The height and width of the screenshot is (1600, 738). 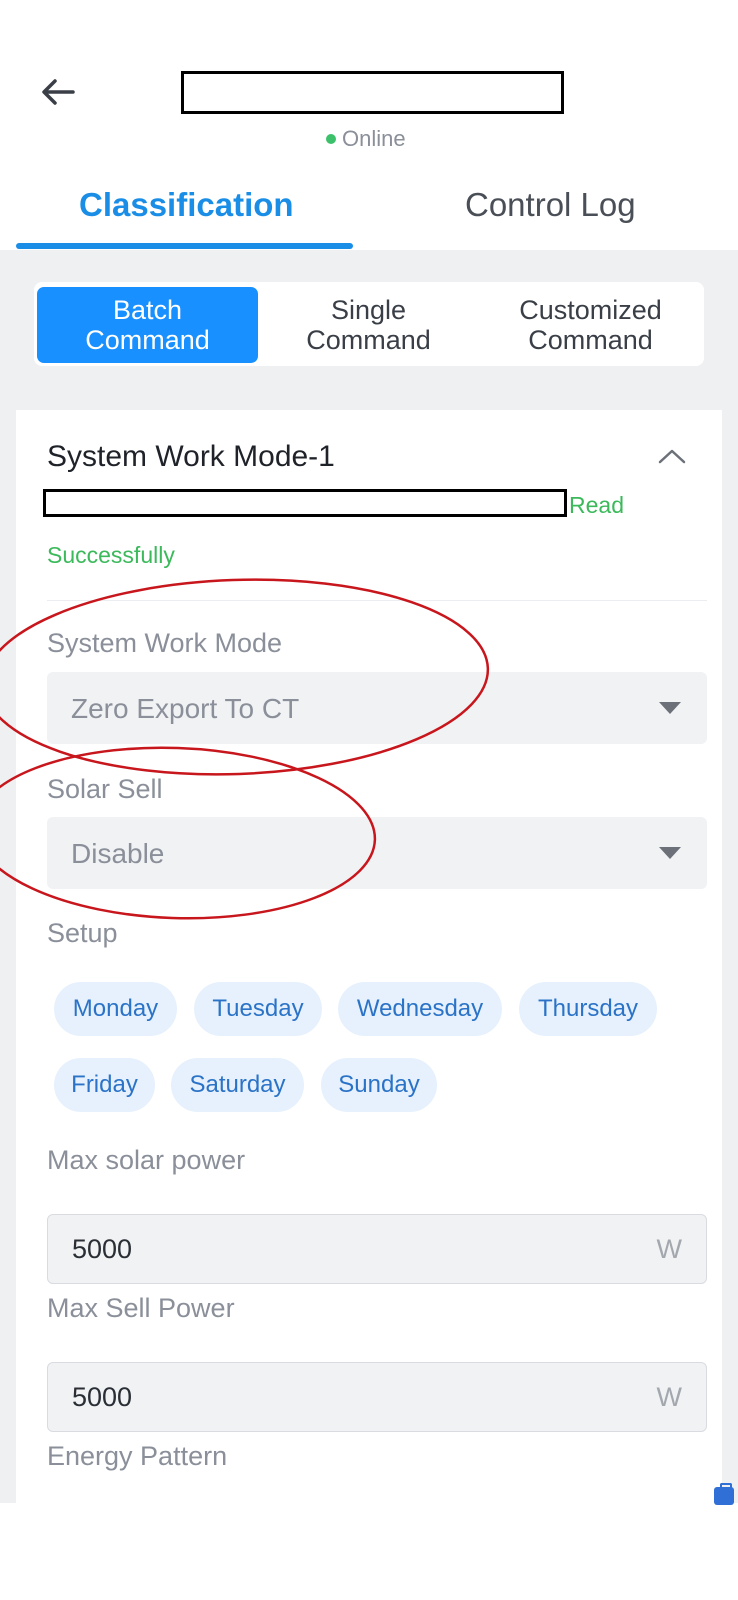 What do you see at coordinates (102, 1249) in the screenshot?
I see `max-solar-power-value: 5000` at bounding box center [102, 1249].